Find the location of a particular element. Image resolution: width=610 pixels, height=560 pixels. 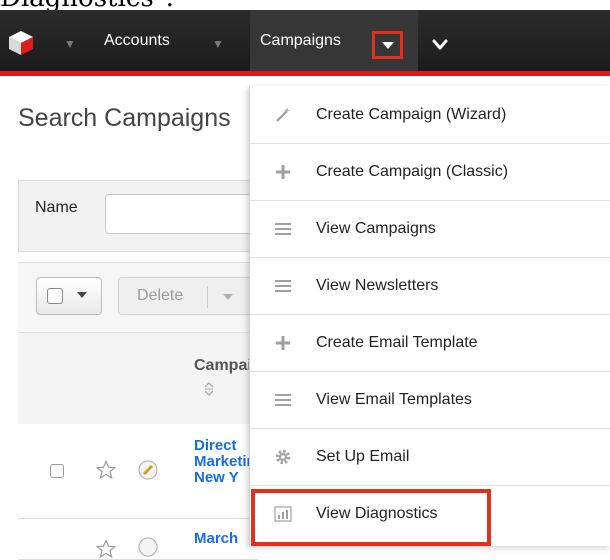

menu-item-create-campaign-classic: Create Campaign (Classic) is located at coordinates (430, 171).